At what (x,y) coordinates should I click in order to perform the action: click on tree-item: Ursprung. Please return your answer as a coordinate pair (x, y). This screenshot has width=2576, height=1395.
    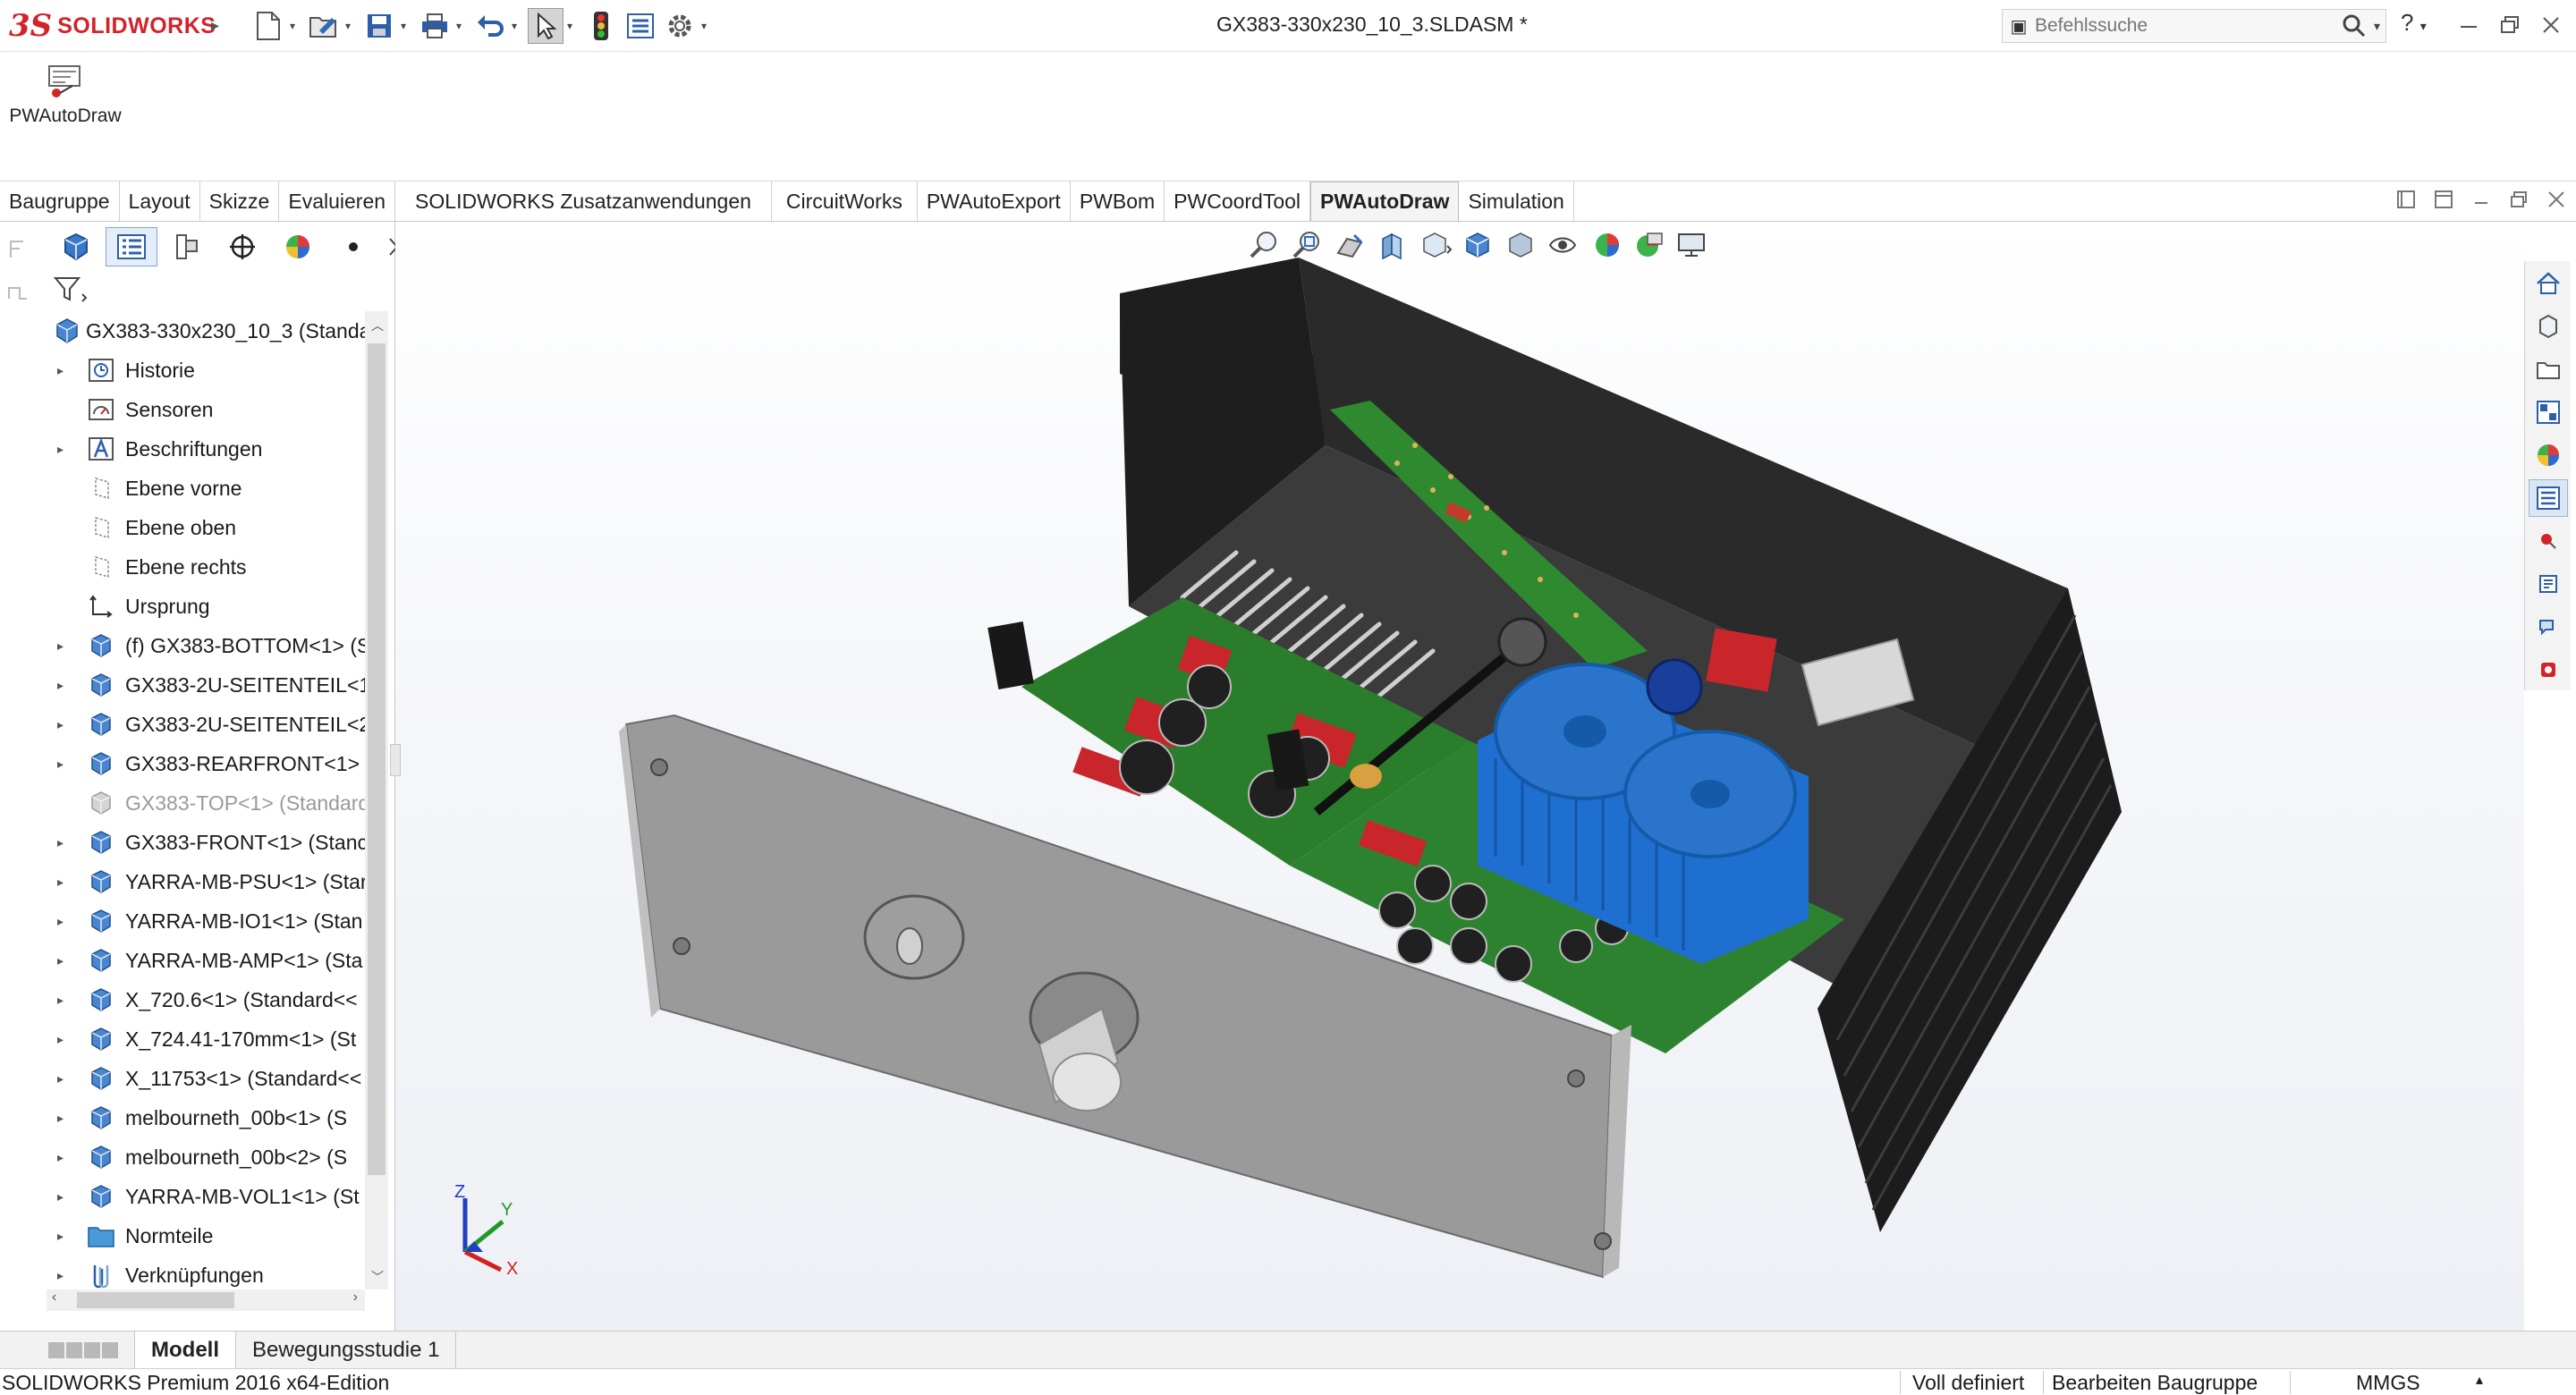
    Looking at the image, I should click on (213, 606).